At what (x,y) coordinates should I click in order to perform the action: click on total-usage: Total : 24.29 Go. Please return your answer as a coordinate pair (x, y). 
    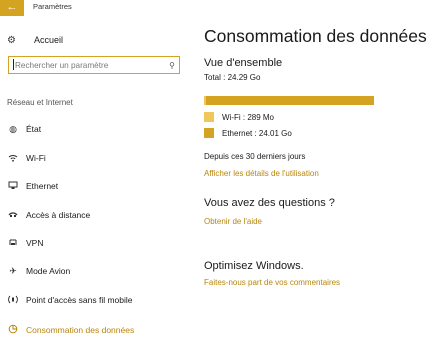
    Looking at the image, I should click on (232, 77).